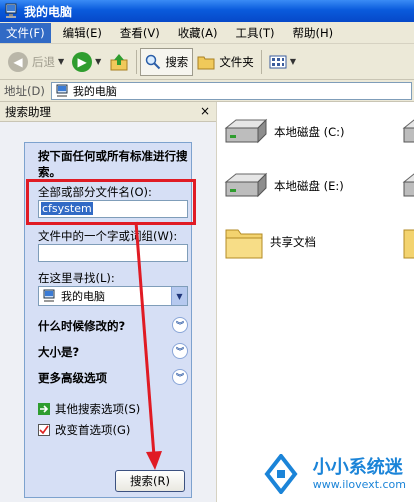 The image size is (414, 502). What do you see at coordinates (94, 91) in the screenshot?
I see `address-value: 我的电脑` at bounding box center [94, 91].